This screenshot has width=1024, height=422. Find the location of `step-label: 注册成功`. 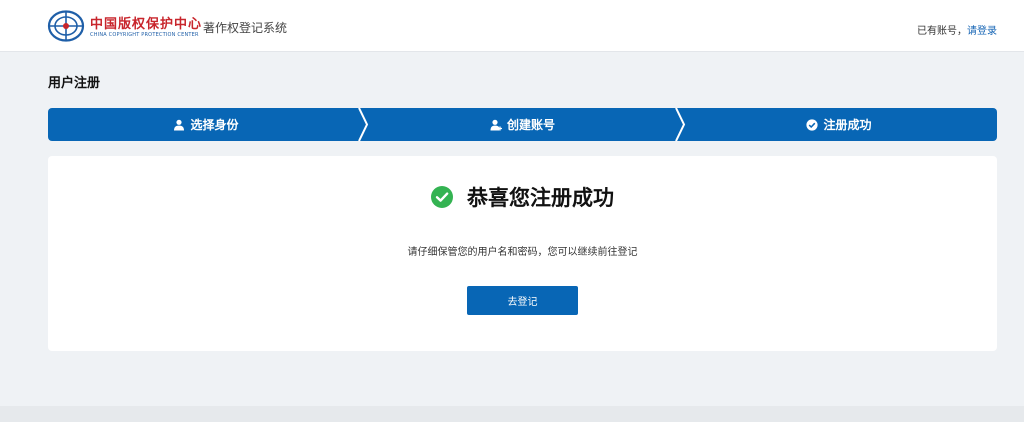

step-label: 注册成功 is located at coordinates (847, 125).